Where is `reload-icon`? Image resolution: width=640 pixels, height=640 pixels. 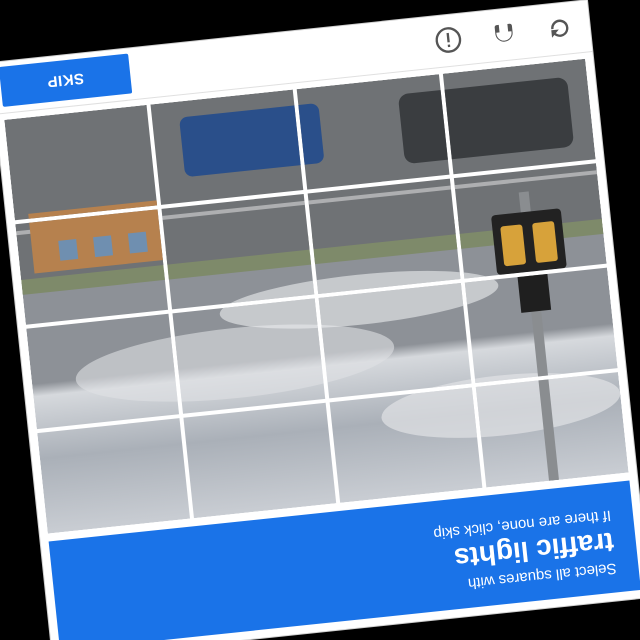
reload-icon is located at coordinates (559, 28).